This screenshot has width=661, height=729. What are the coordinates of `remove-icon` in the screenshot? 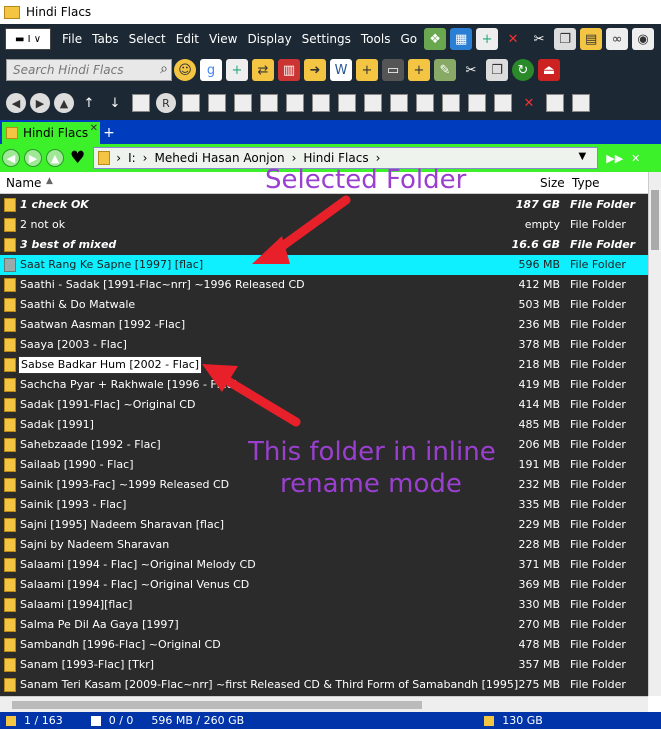 It's located at (555, 103).